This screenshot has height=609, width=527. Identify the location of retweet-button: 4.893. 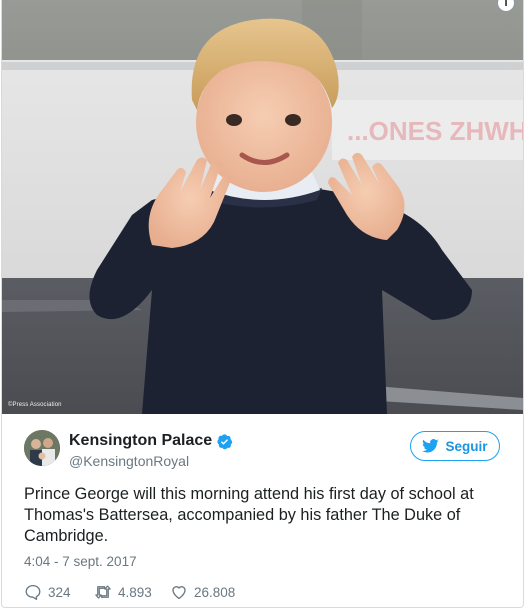
(132, 592).